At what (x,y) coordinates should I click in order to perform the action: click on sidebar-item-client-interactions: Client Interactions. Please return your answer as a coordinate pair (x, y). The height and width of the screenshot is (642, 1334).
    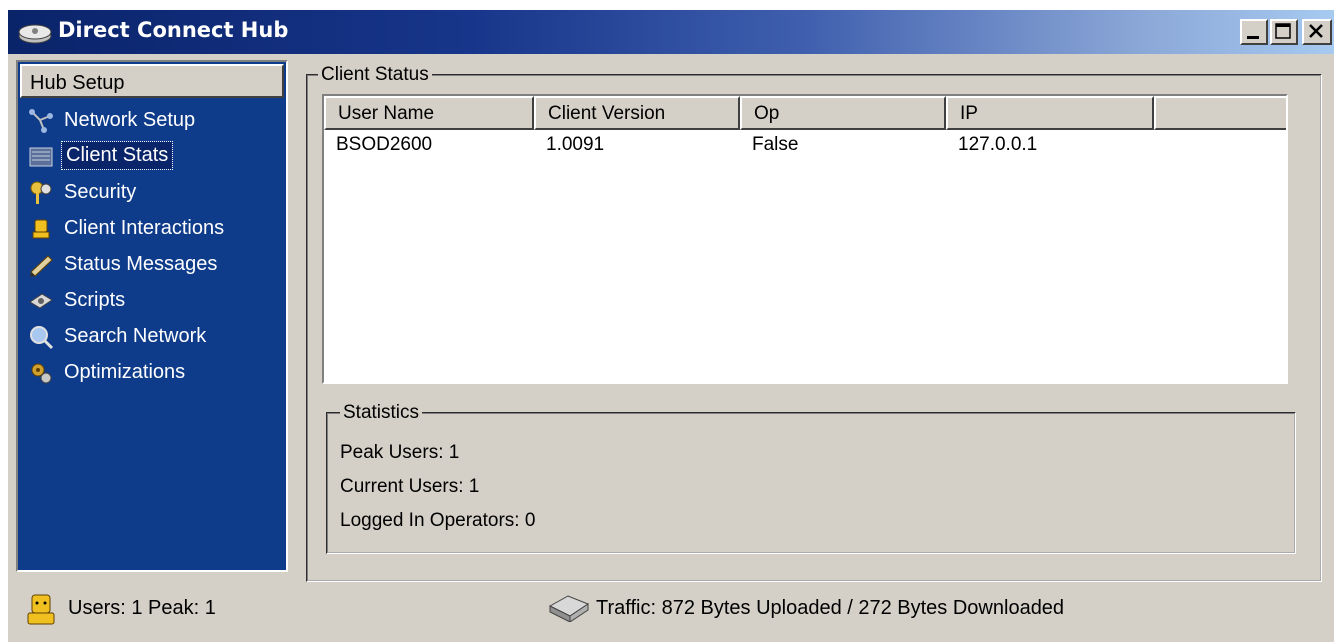
    Looking at the image, I should click on (154, 229).